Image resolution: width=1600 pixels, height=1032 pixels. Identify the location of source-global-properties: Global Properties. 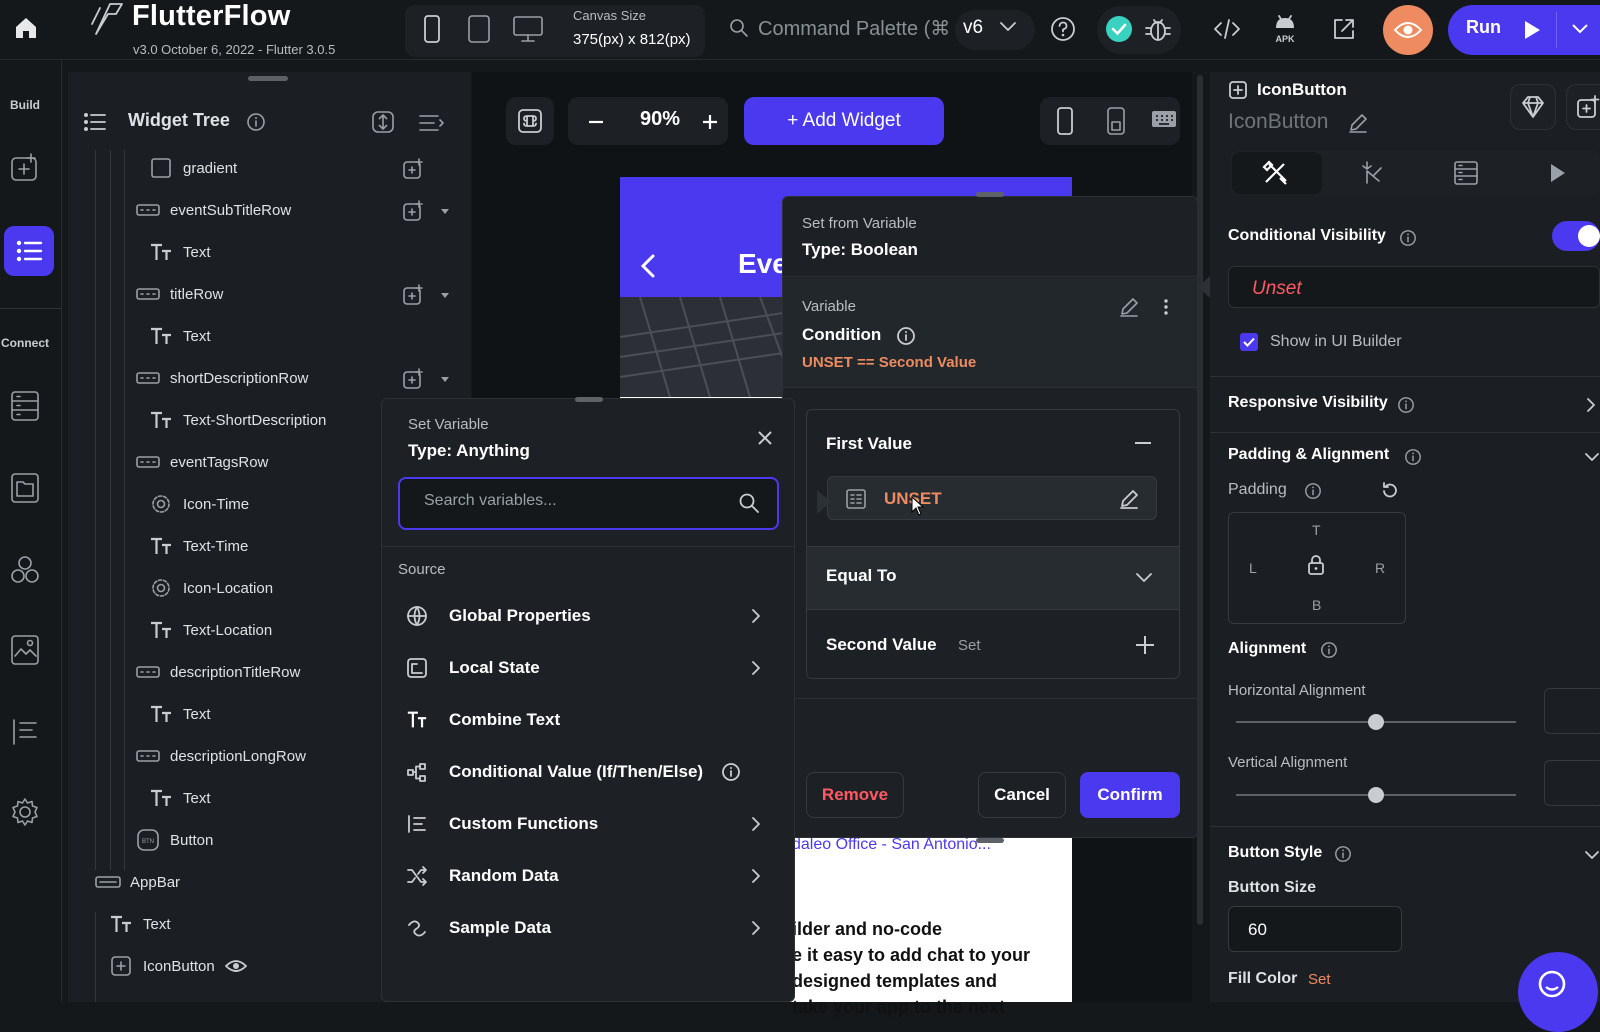
(588, 616).